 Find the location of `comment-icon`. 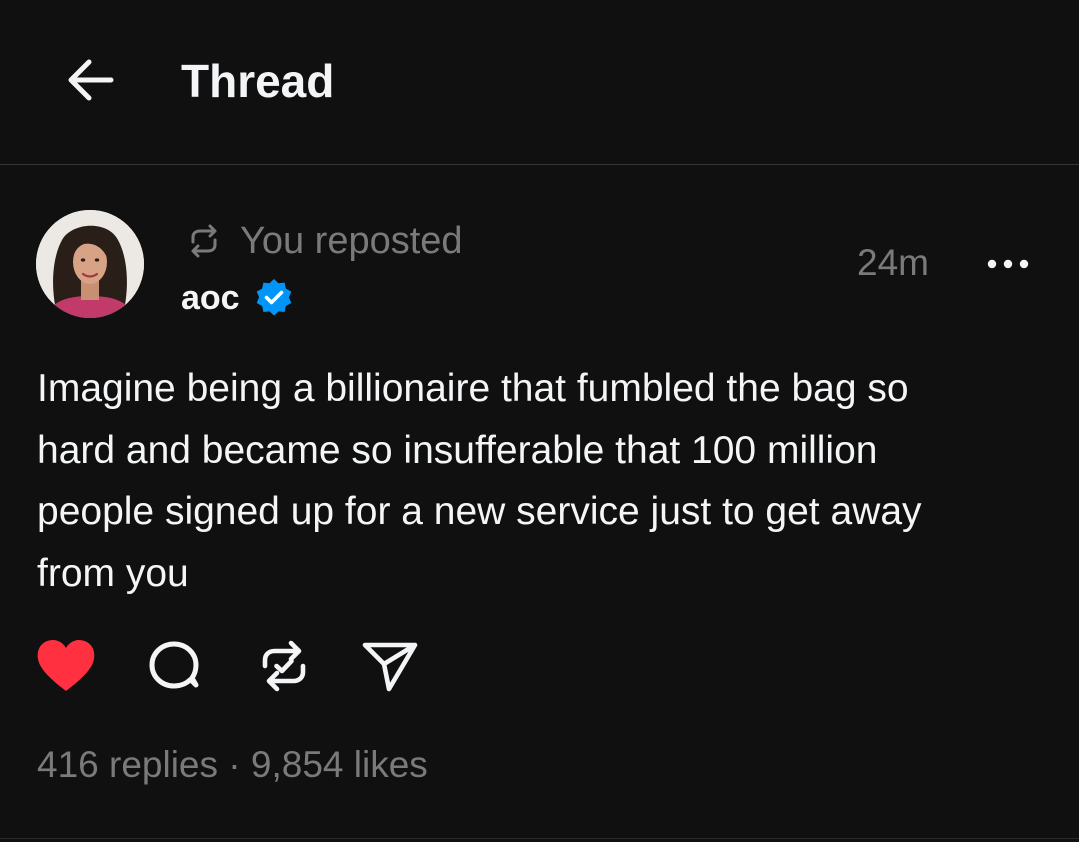

comment-icon is located at coordinates (174, 665).